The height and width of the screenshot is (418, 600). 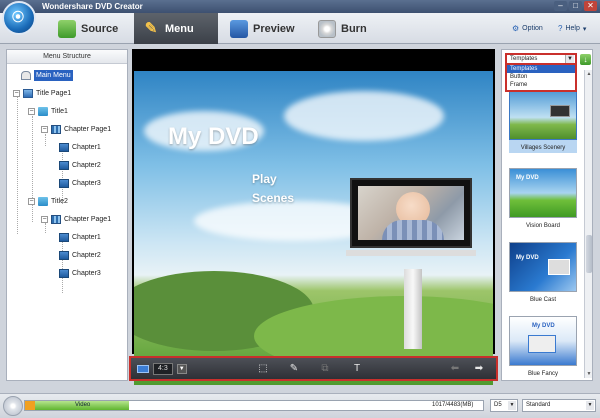 What do you see at coordinates (42, 93) in the screenshot?
I see `tree-item-title-page: − Title Page1` at bounding box center [42, 93].